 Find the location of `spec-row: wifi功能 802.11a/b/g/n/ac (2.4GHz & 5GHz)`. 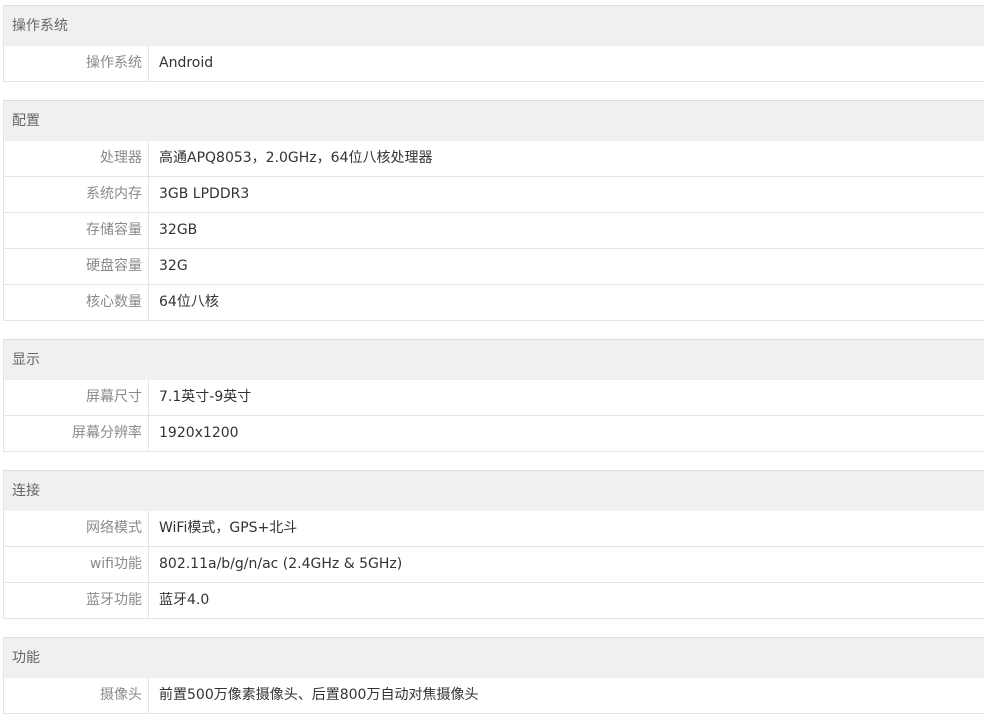

spec-row: wifi功能 802.11a/b/g/n/ac (2.4GHz & 5GHz) is located at coordinates (494, 565).